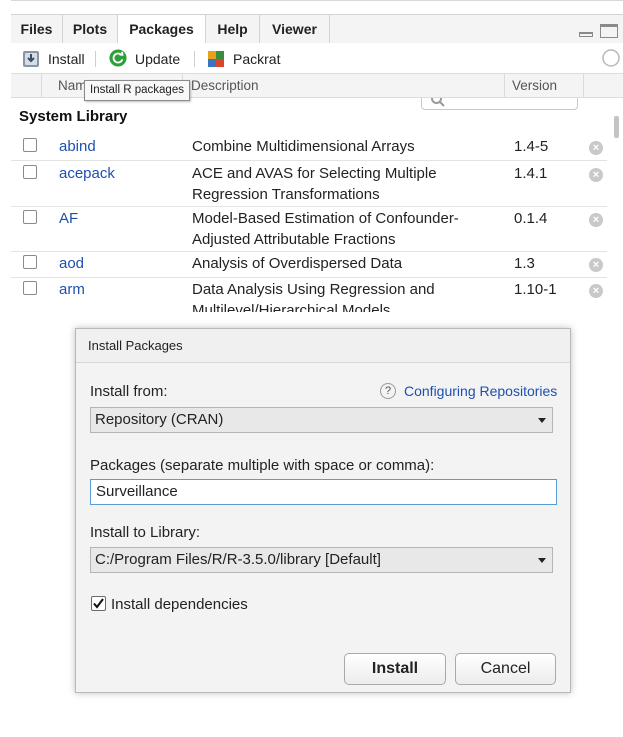 The width and height of the screenshot is (623, 737). What do you see at coordinates (162, 29) in the screenshot?
I see `tab-packages: Packages` at bounding box center [162, 29].